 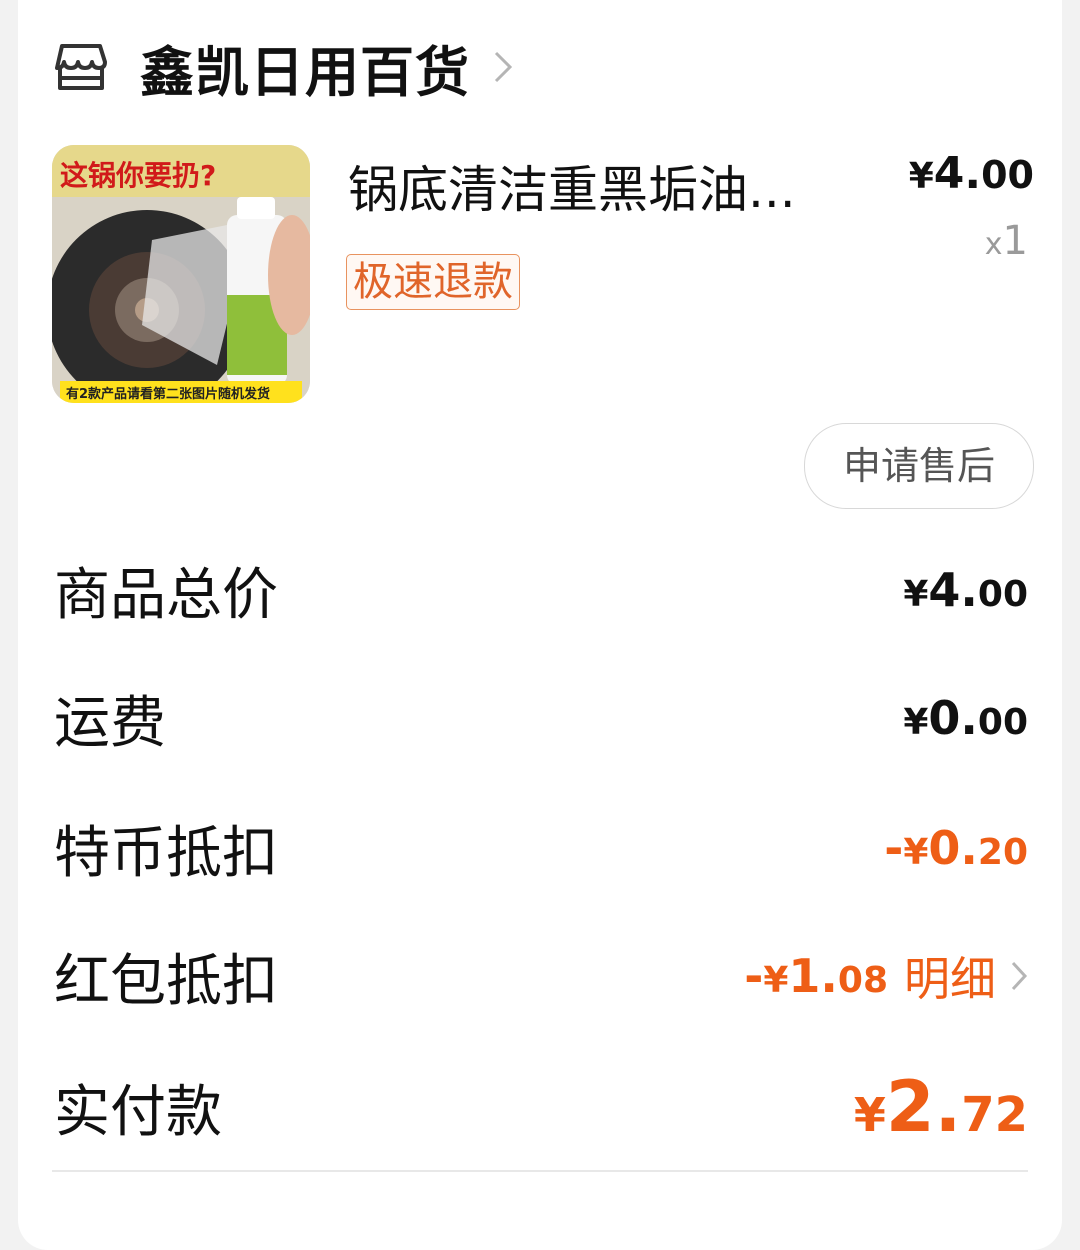 I want to click on value-decimal: 72, so click(x=994, y=1115).